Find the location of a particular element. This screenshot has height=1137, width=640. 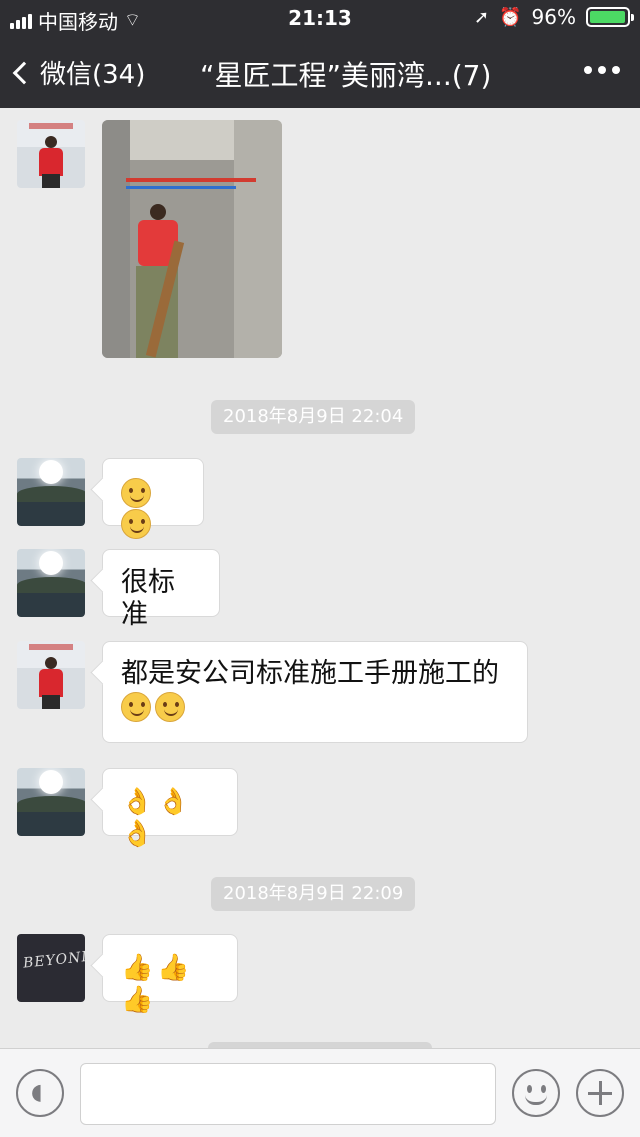

avatar: BEYOND is located at coordinates (51, 968).